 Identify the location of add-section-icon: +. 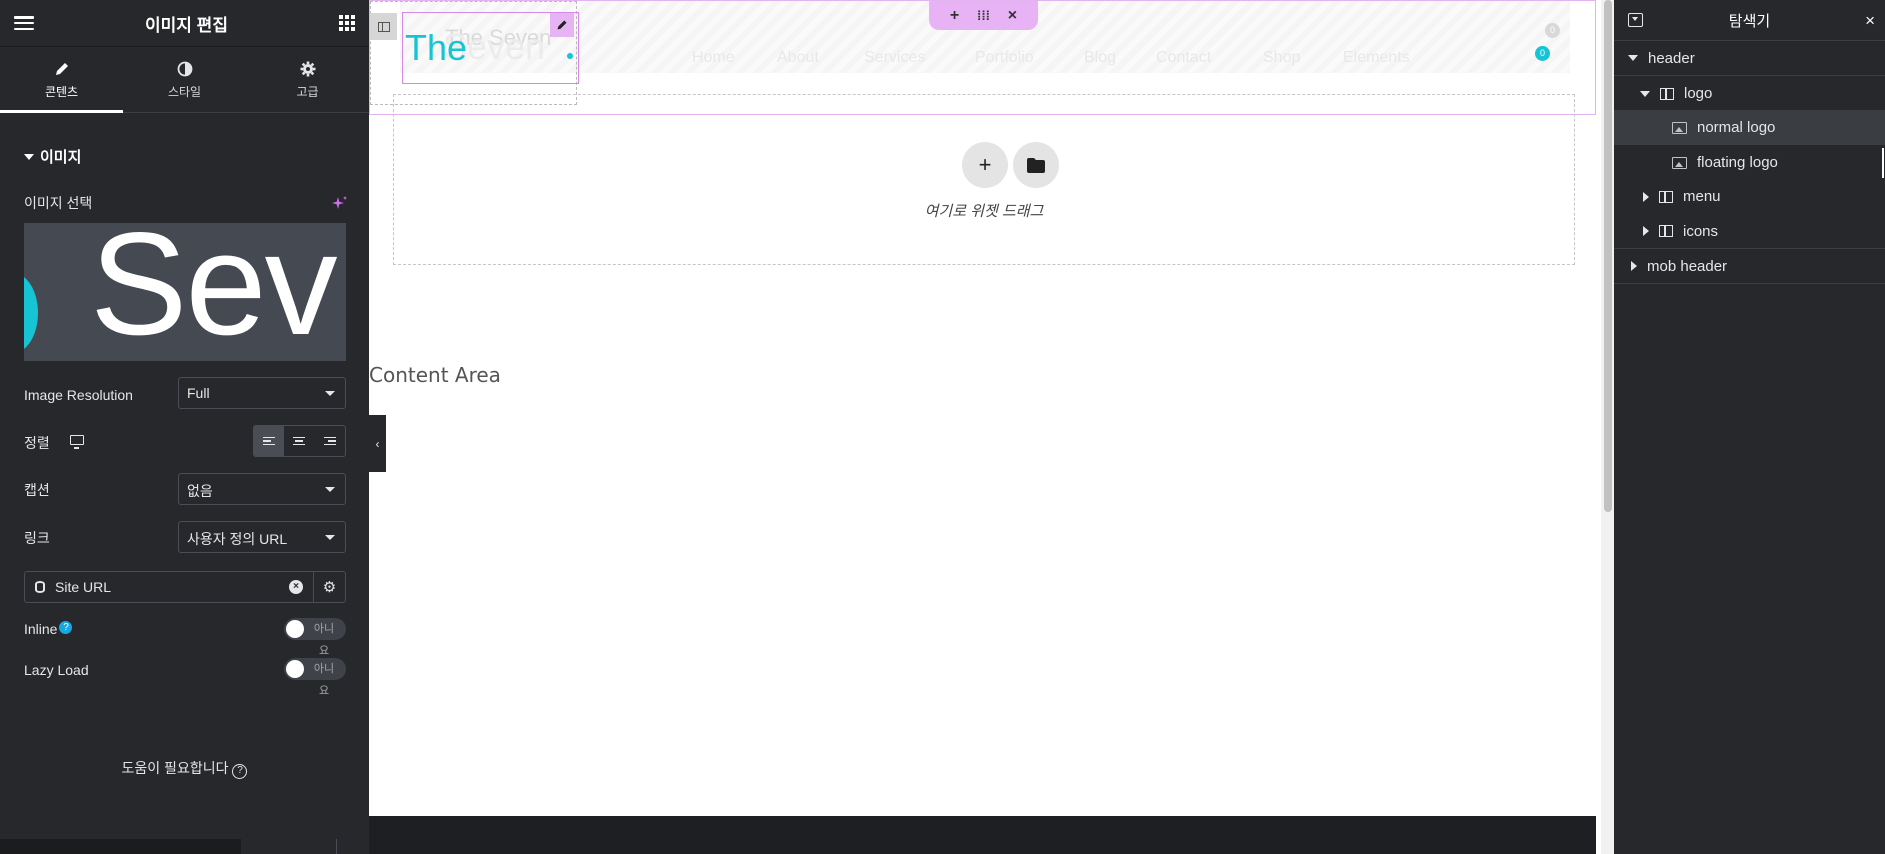
(954, 16).